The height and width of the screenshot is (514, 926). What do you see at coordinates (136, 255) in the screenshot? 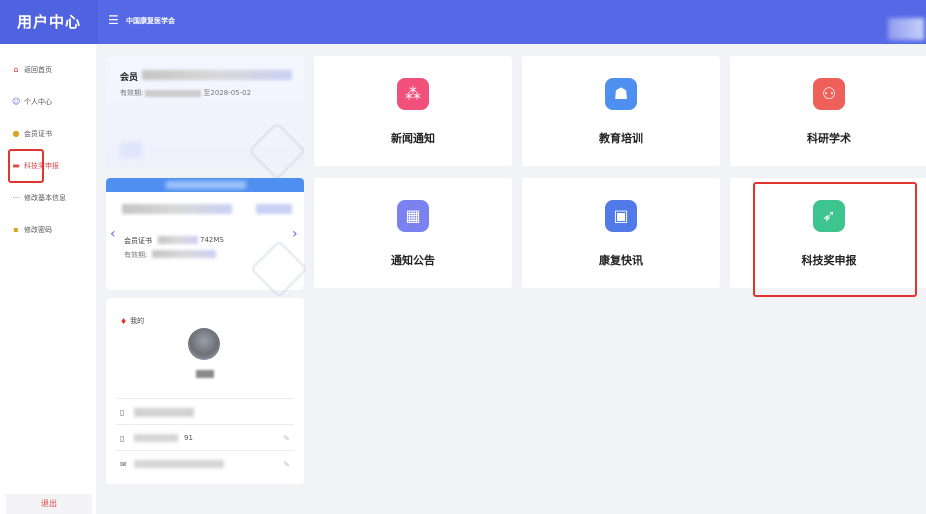
I see `certificate-valid-label: 有效期:` at bounding box center [136, 255].